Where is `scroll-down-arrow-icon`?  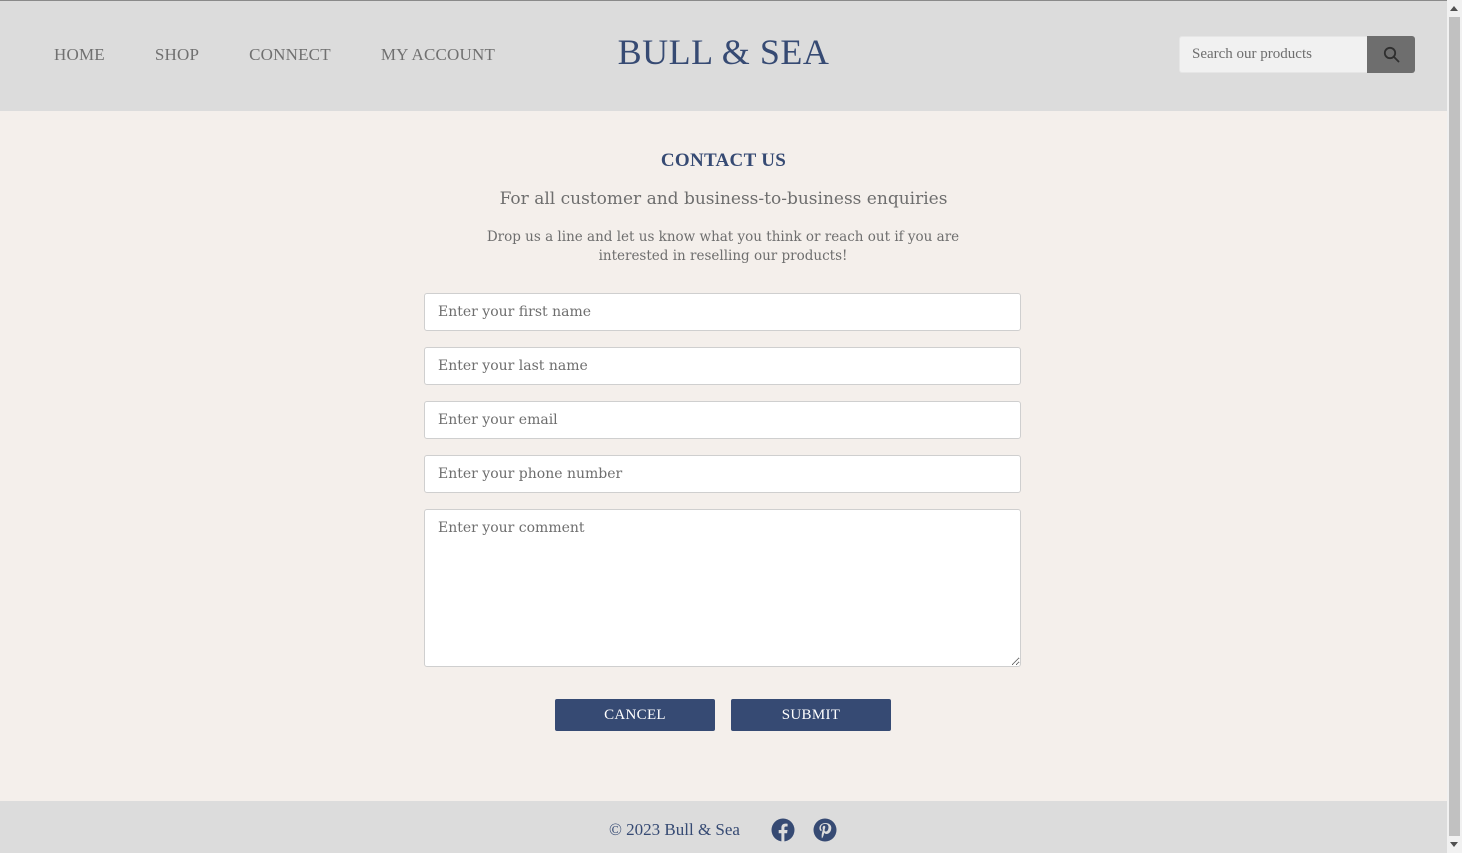 scroll-down-arrow-icon is located at coordinates (1454, 844).